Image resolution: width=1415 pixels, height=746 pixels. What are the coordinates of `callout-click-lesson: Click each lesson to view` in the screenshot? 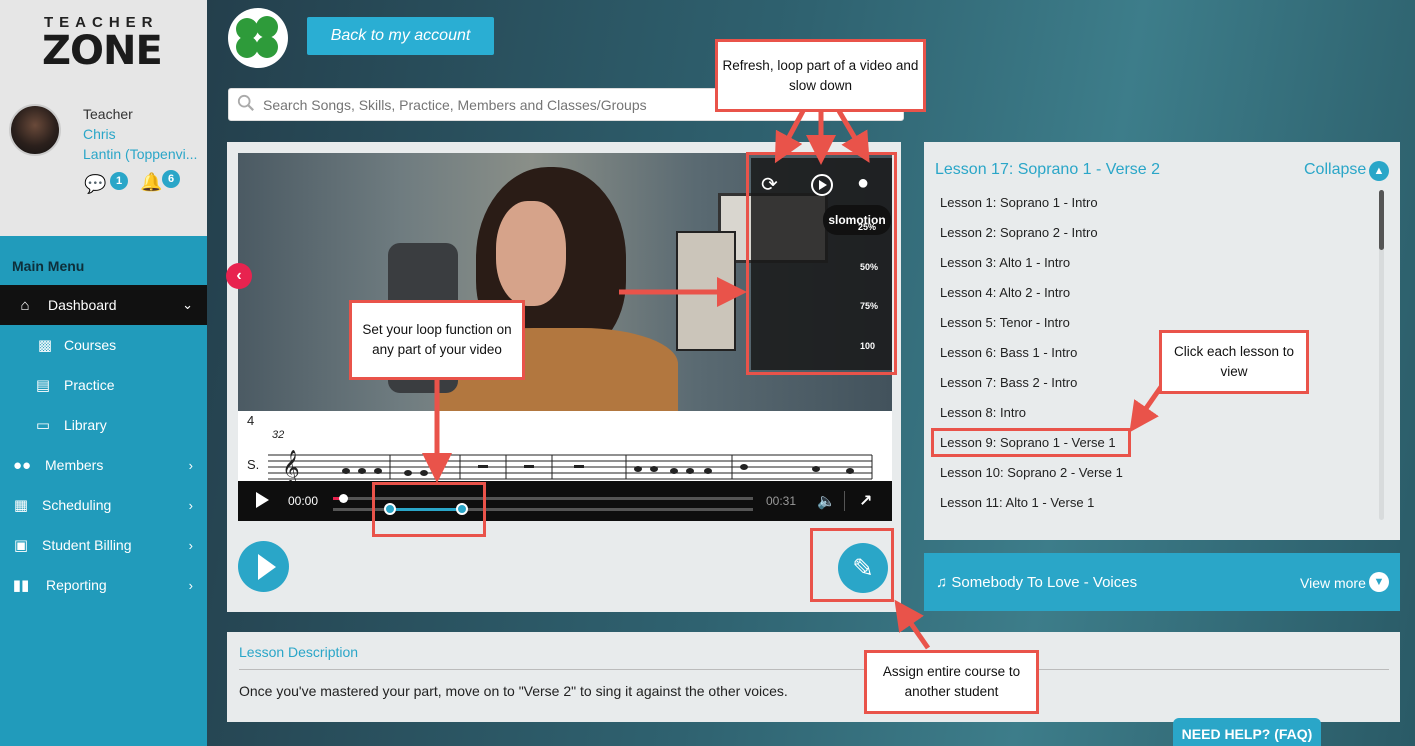 It's located at (1234, 362).